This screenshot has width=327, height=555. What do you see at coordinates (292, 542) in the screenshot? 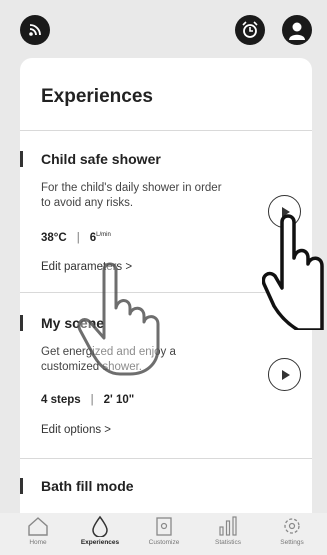
I see `tab-label: Settings` at bounding box center [292, 542].